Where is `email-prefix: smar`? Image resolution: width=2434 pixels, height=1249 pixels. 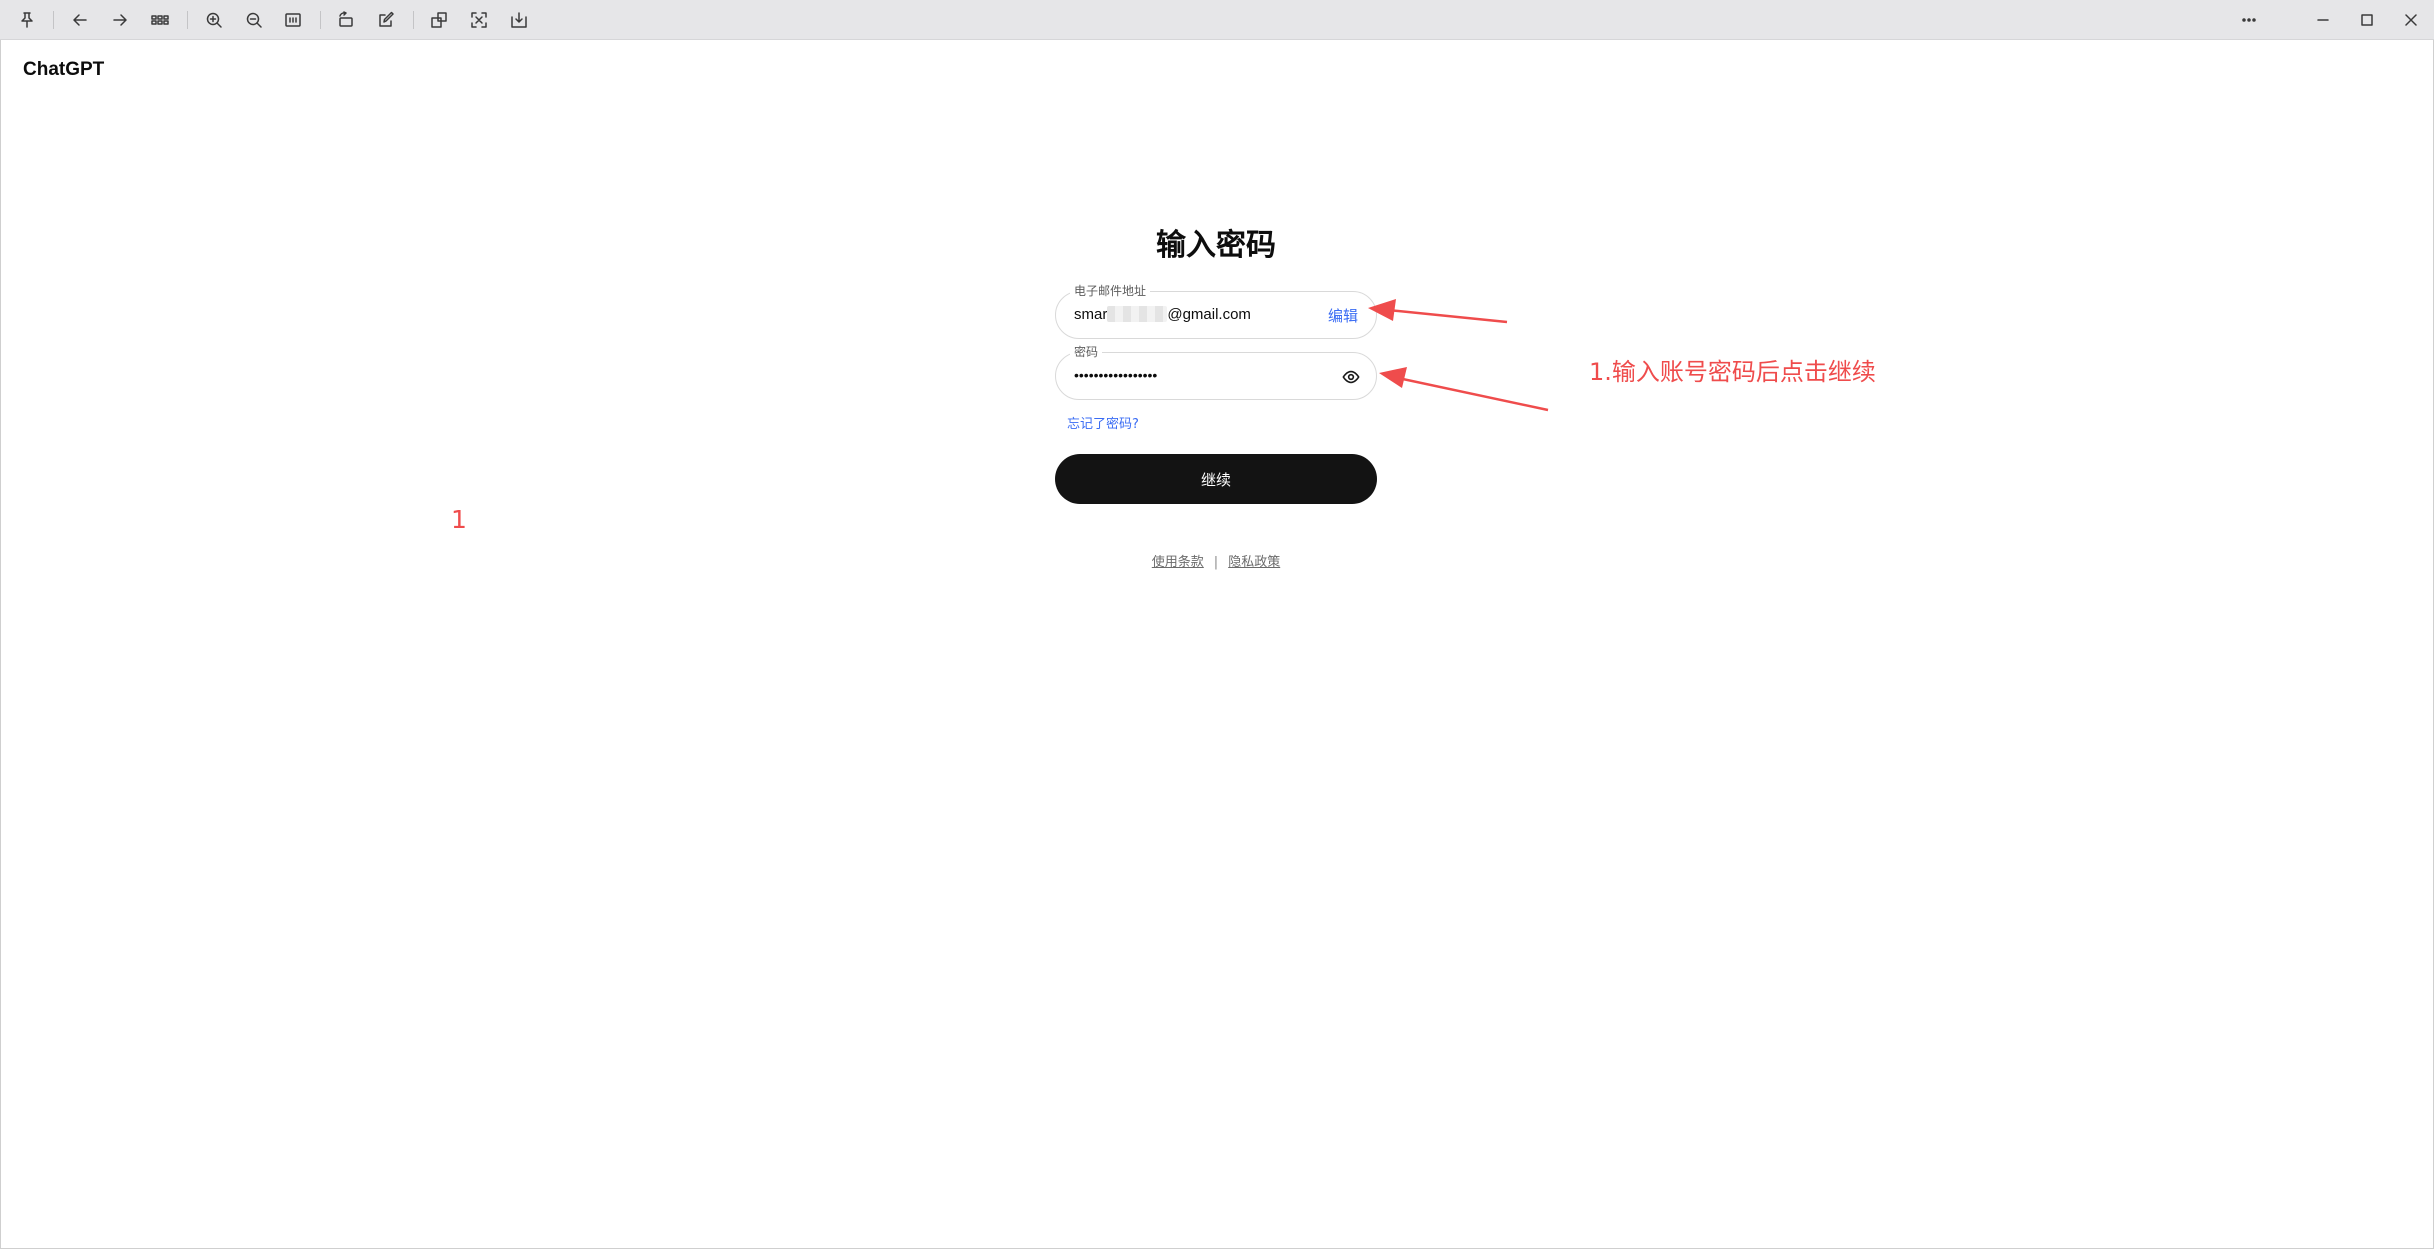
email-prefix: smar is located at coordinates (1091, 314).